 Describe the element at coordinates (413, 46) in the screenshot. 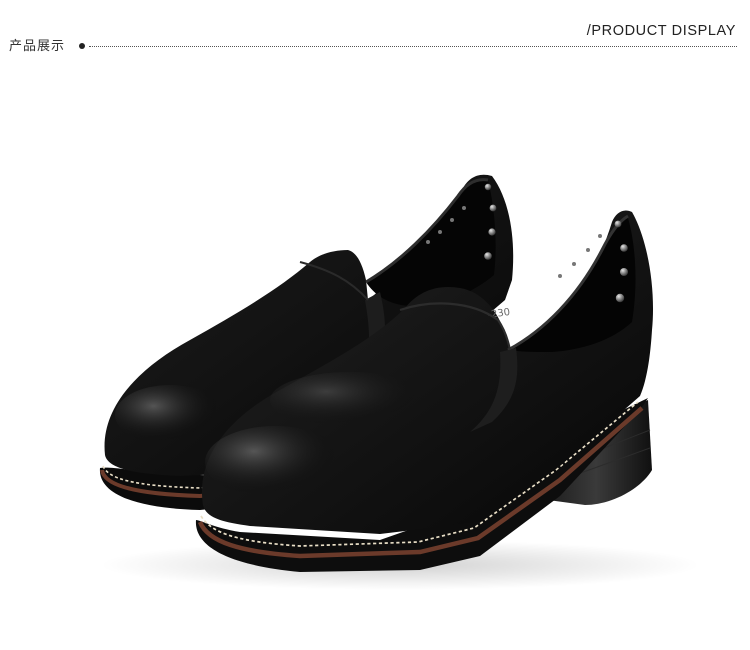

I see `dotted-divider` at that location.